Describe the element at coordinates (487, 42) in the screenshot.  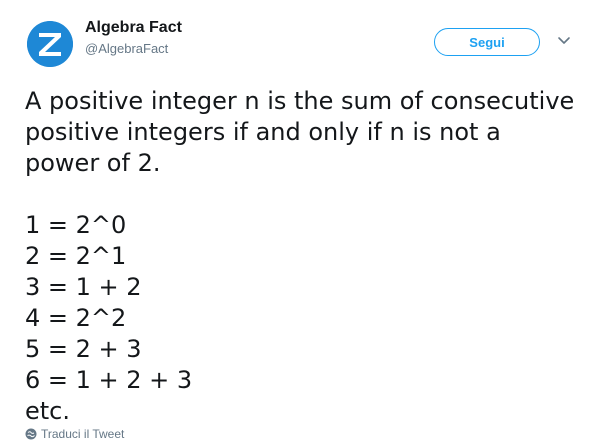
I see `follow-button: Segui` at that location.